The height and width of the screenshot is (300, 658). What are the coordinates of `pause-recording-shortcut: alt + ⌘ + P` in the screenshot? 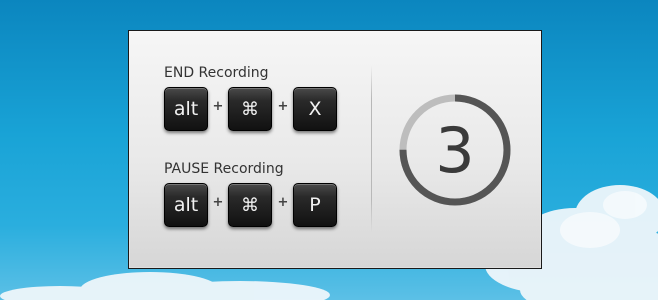 It's located at (254, 206).